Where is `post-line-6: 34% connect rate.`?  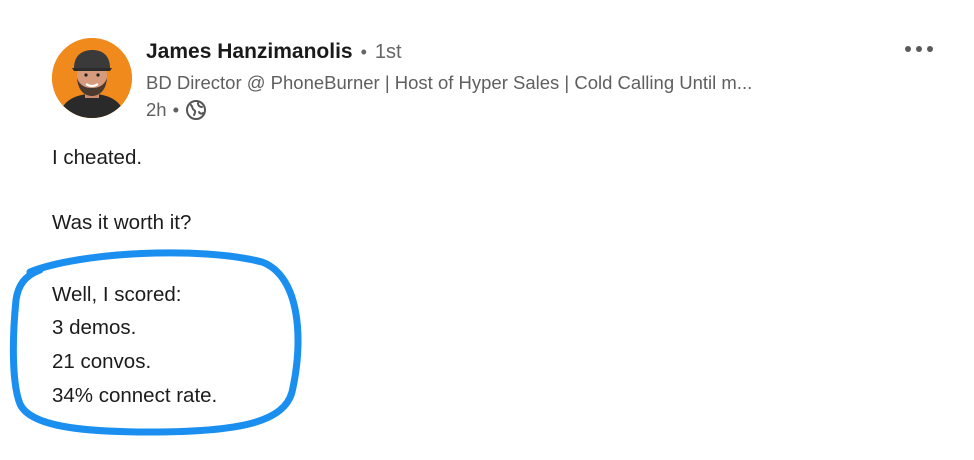
post-line-6: 34% connect rate. is located at coordinates (135, 395).